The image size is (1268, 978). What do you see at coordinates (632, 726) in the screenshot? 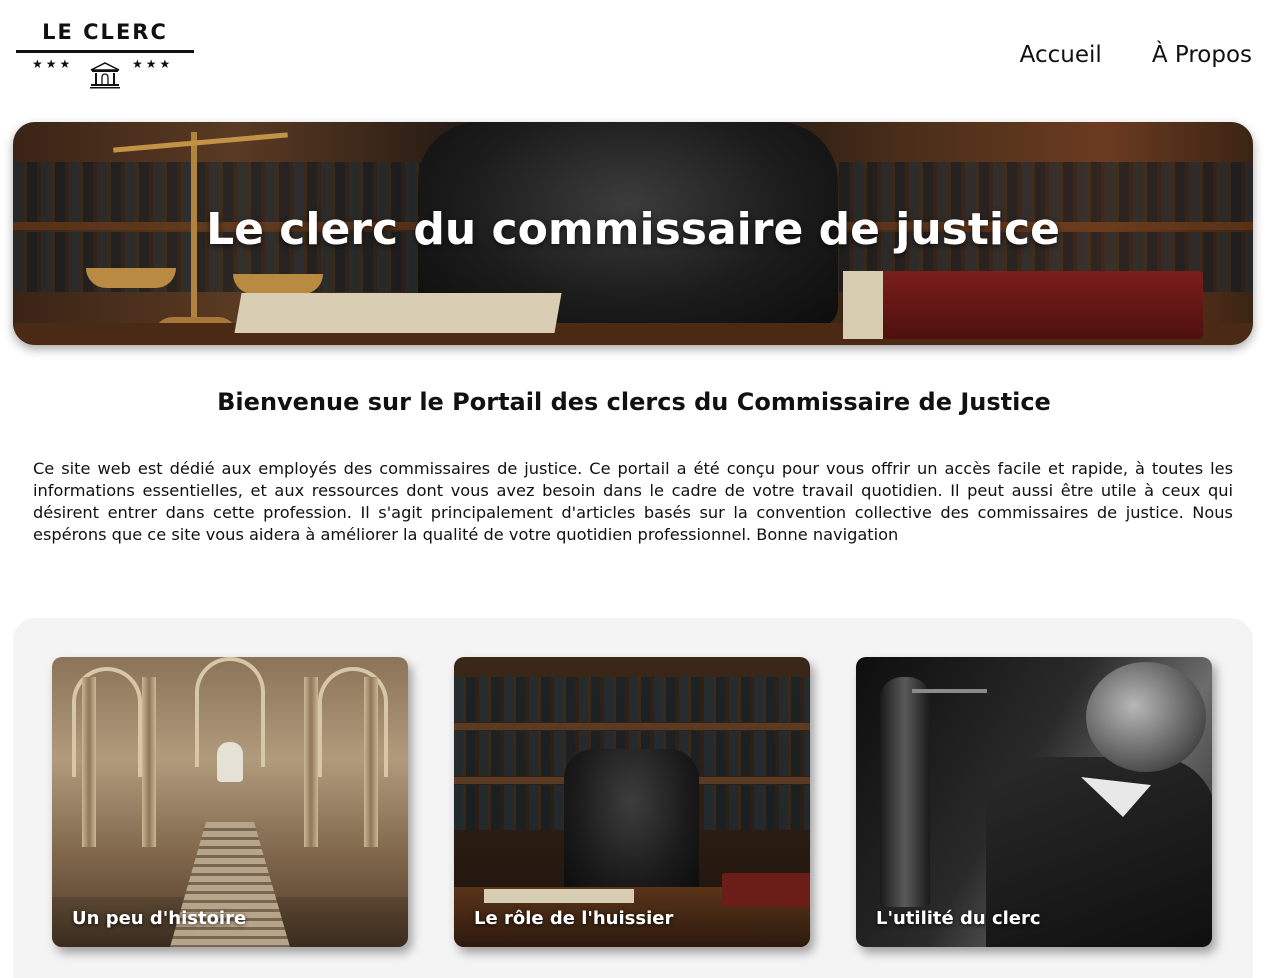
I see `card-shelf` at bounding box center [632, 726].